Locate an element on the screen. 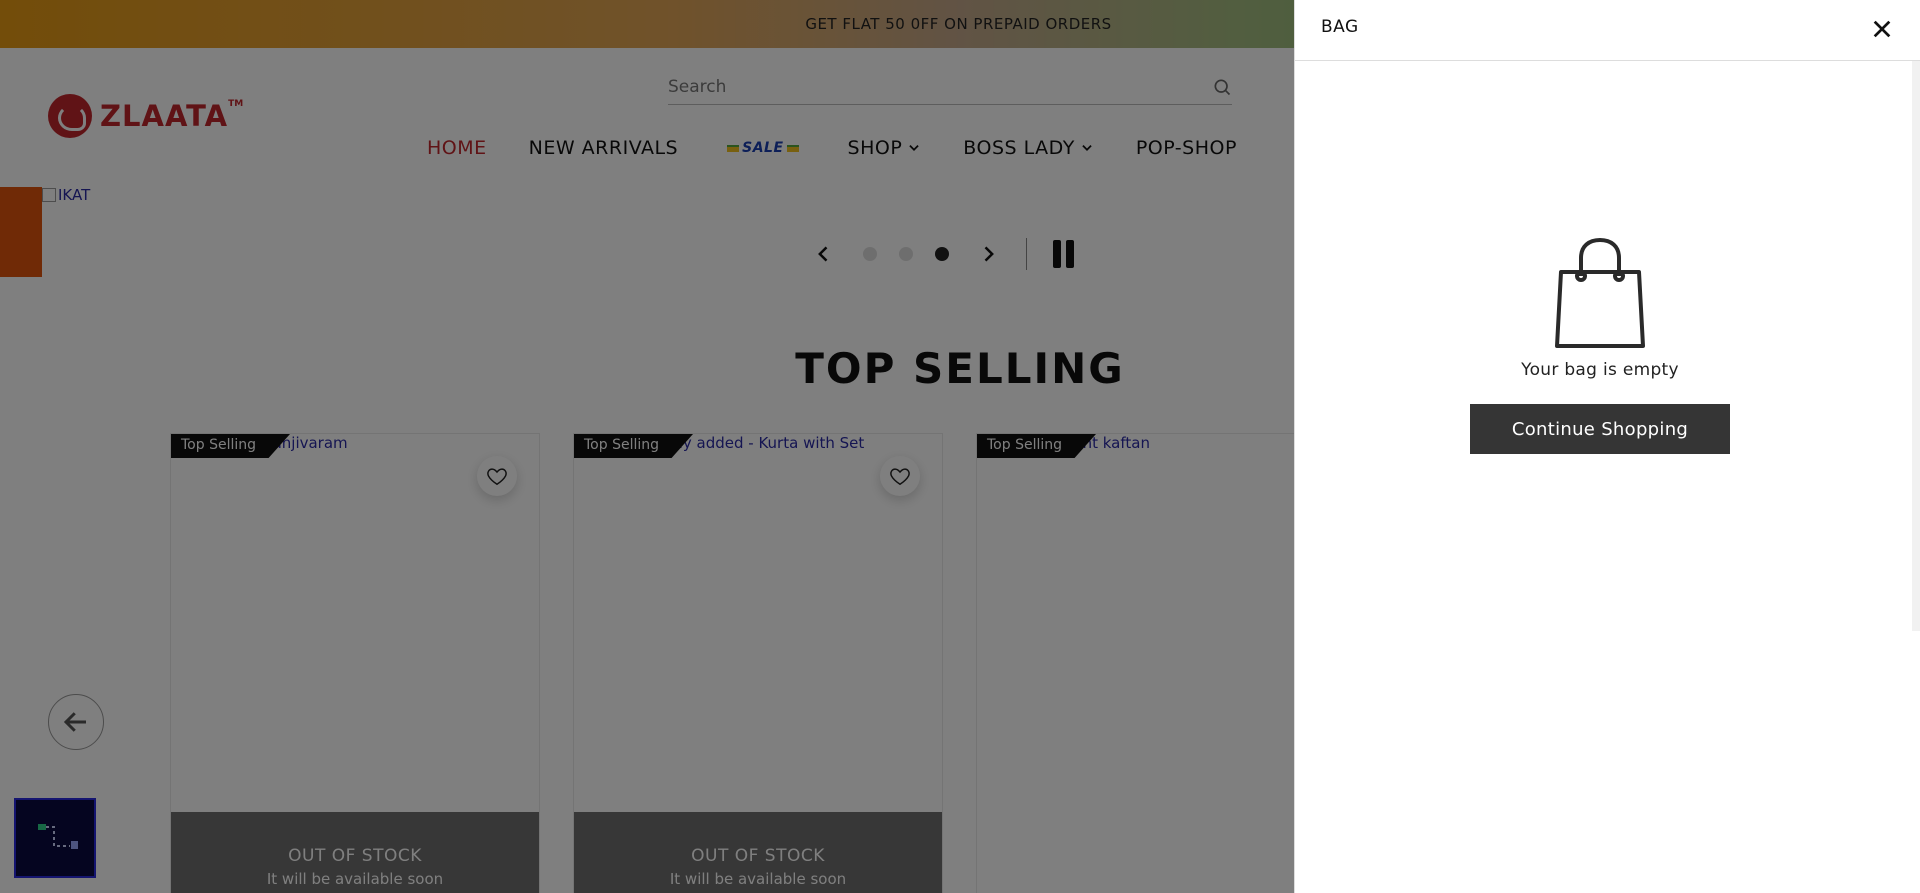 This screenshot has width=1920, height=893. close-bag-button is located at coordinates (1882, 29).